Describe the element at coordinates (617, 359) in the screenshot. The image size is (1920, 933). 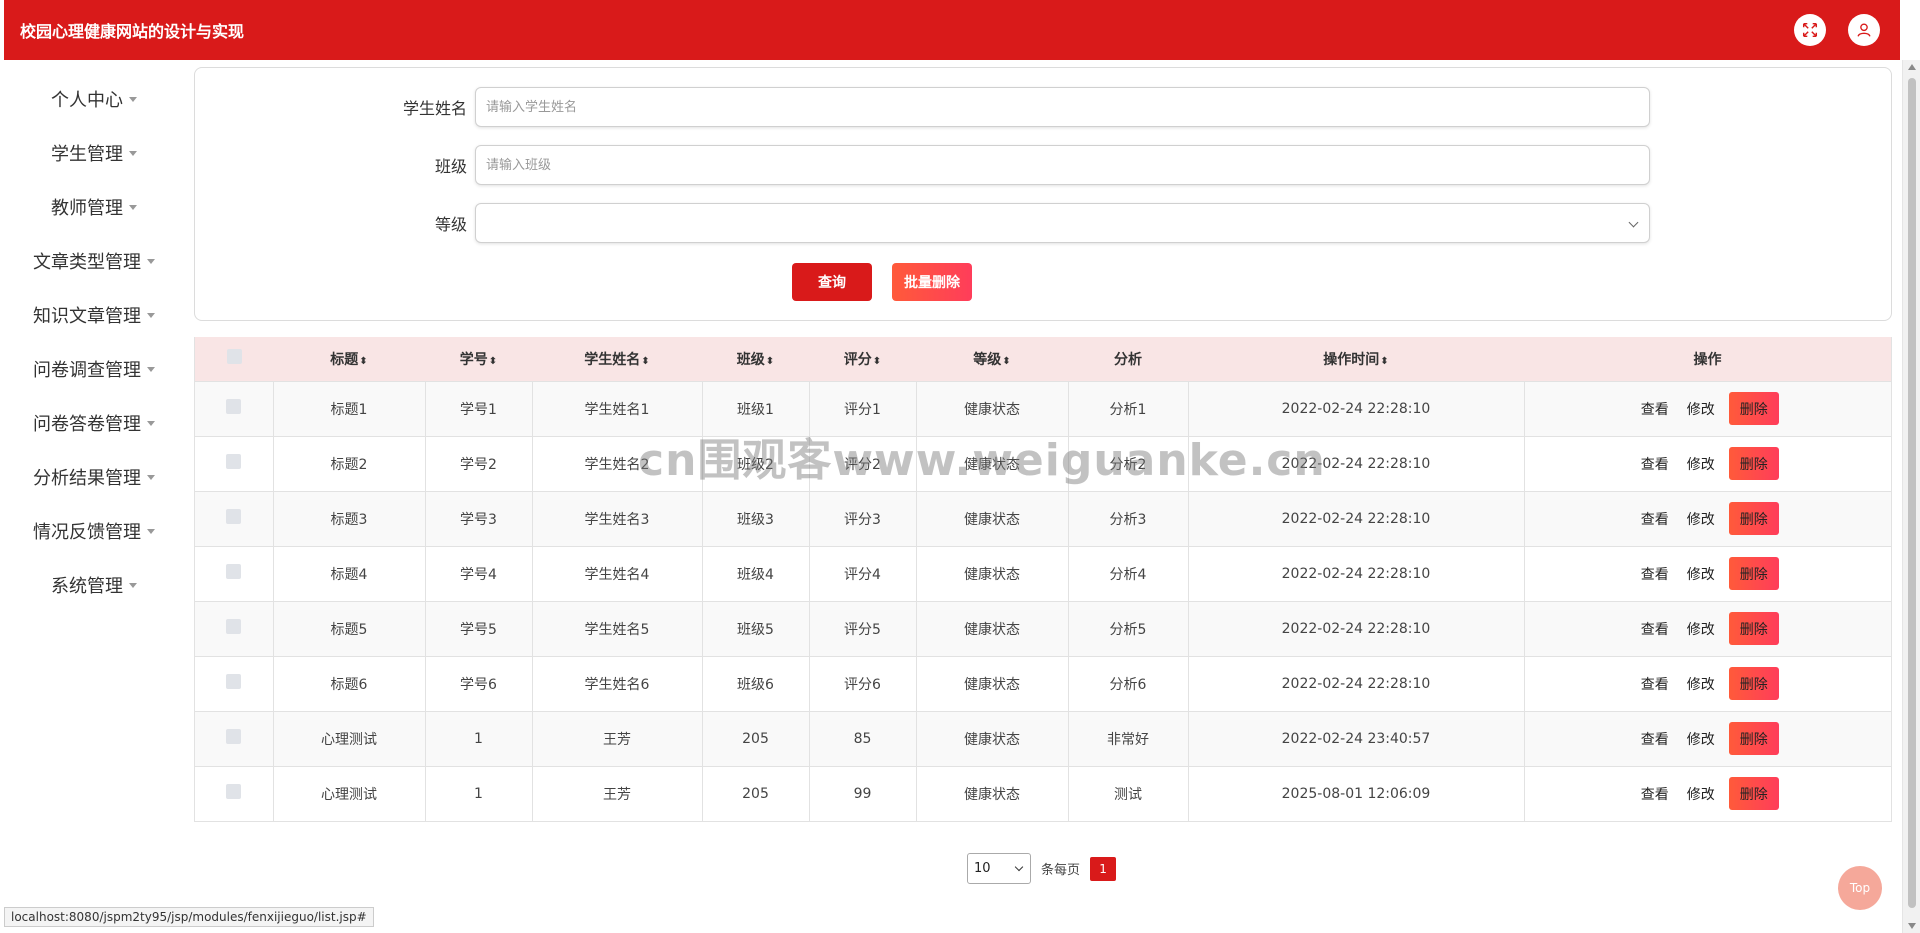
I see `col-name-header: 学生姓名⬍` at that location.